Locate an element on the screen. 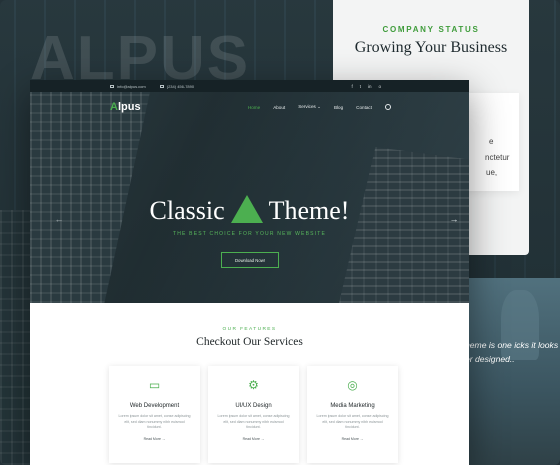 The image size is (560, 465). nav-item-services: Services ⌄ is located at coordinates (309, 107).